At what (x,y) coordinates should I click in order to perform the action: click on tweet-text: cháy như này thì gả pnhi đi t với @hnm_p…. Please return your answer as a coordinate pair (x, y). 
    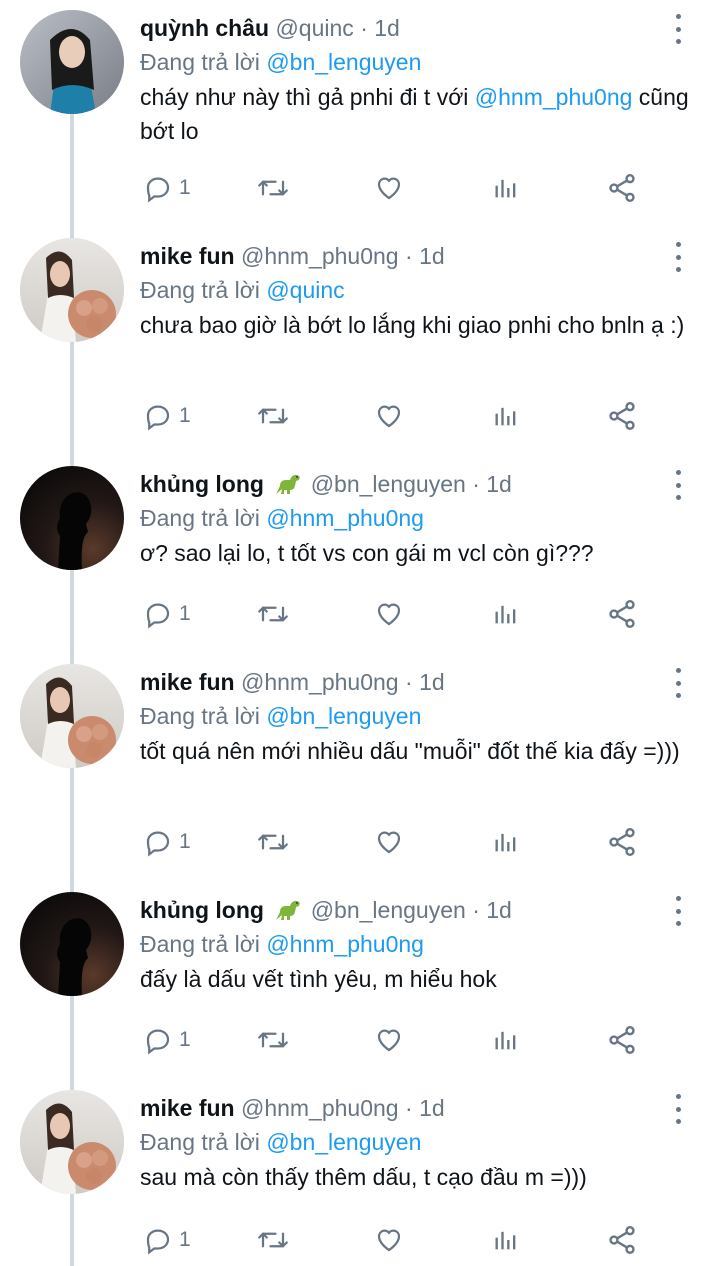
    Looking at the image, I should click on (420, 114).